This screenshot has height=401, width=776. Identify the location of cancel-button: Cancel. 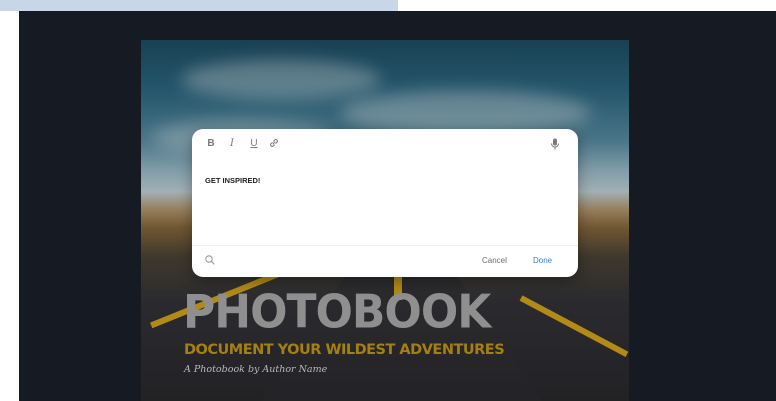
(494, 260).